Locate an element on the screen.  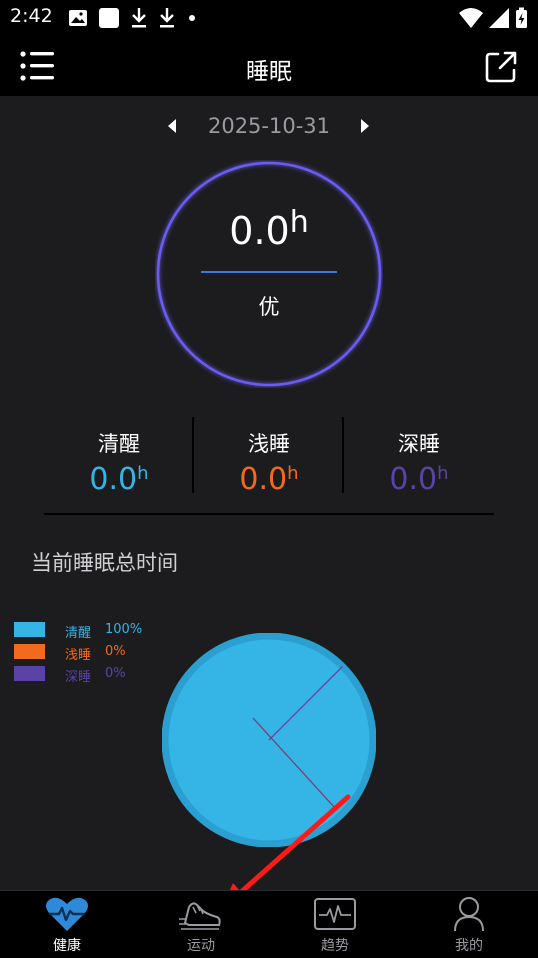
tab-label: 趋势 is located at coordinates (335, 946).